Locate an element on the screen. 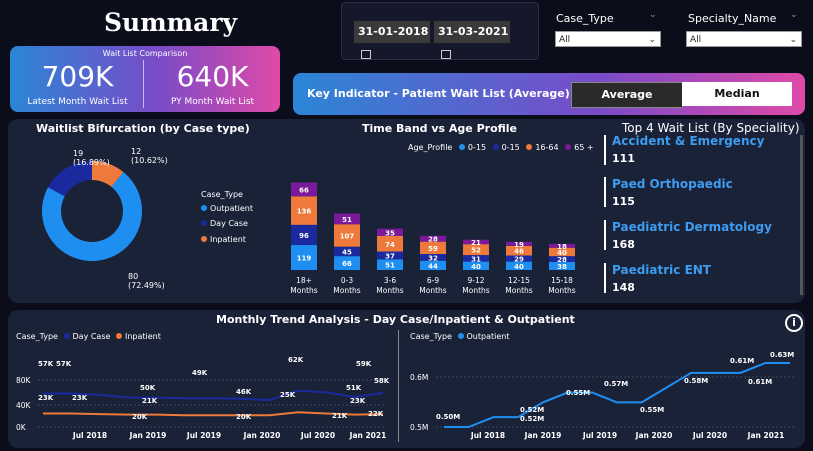 The image size is (813, 451). divider is located at coordinates (143, 84).